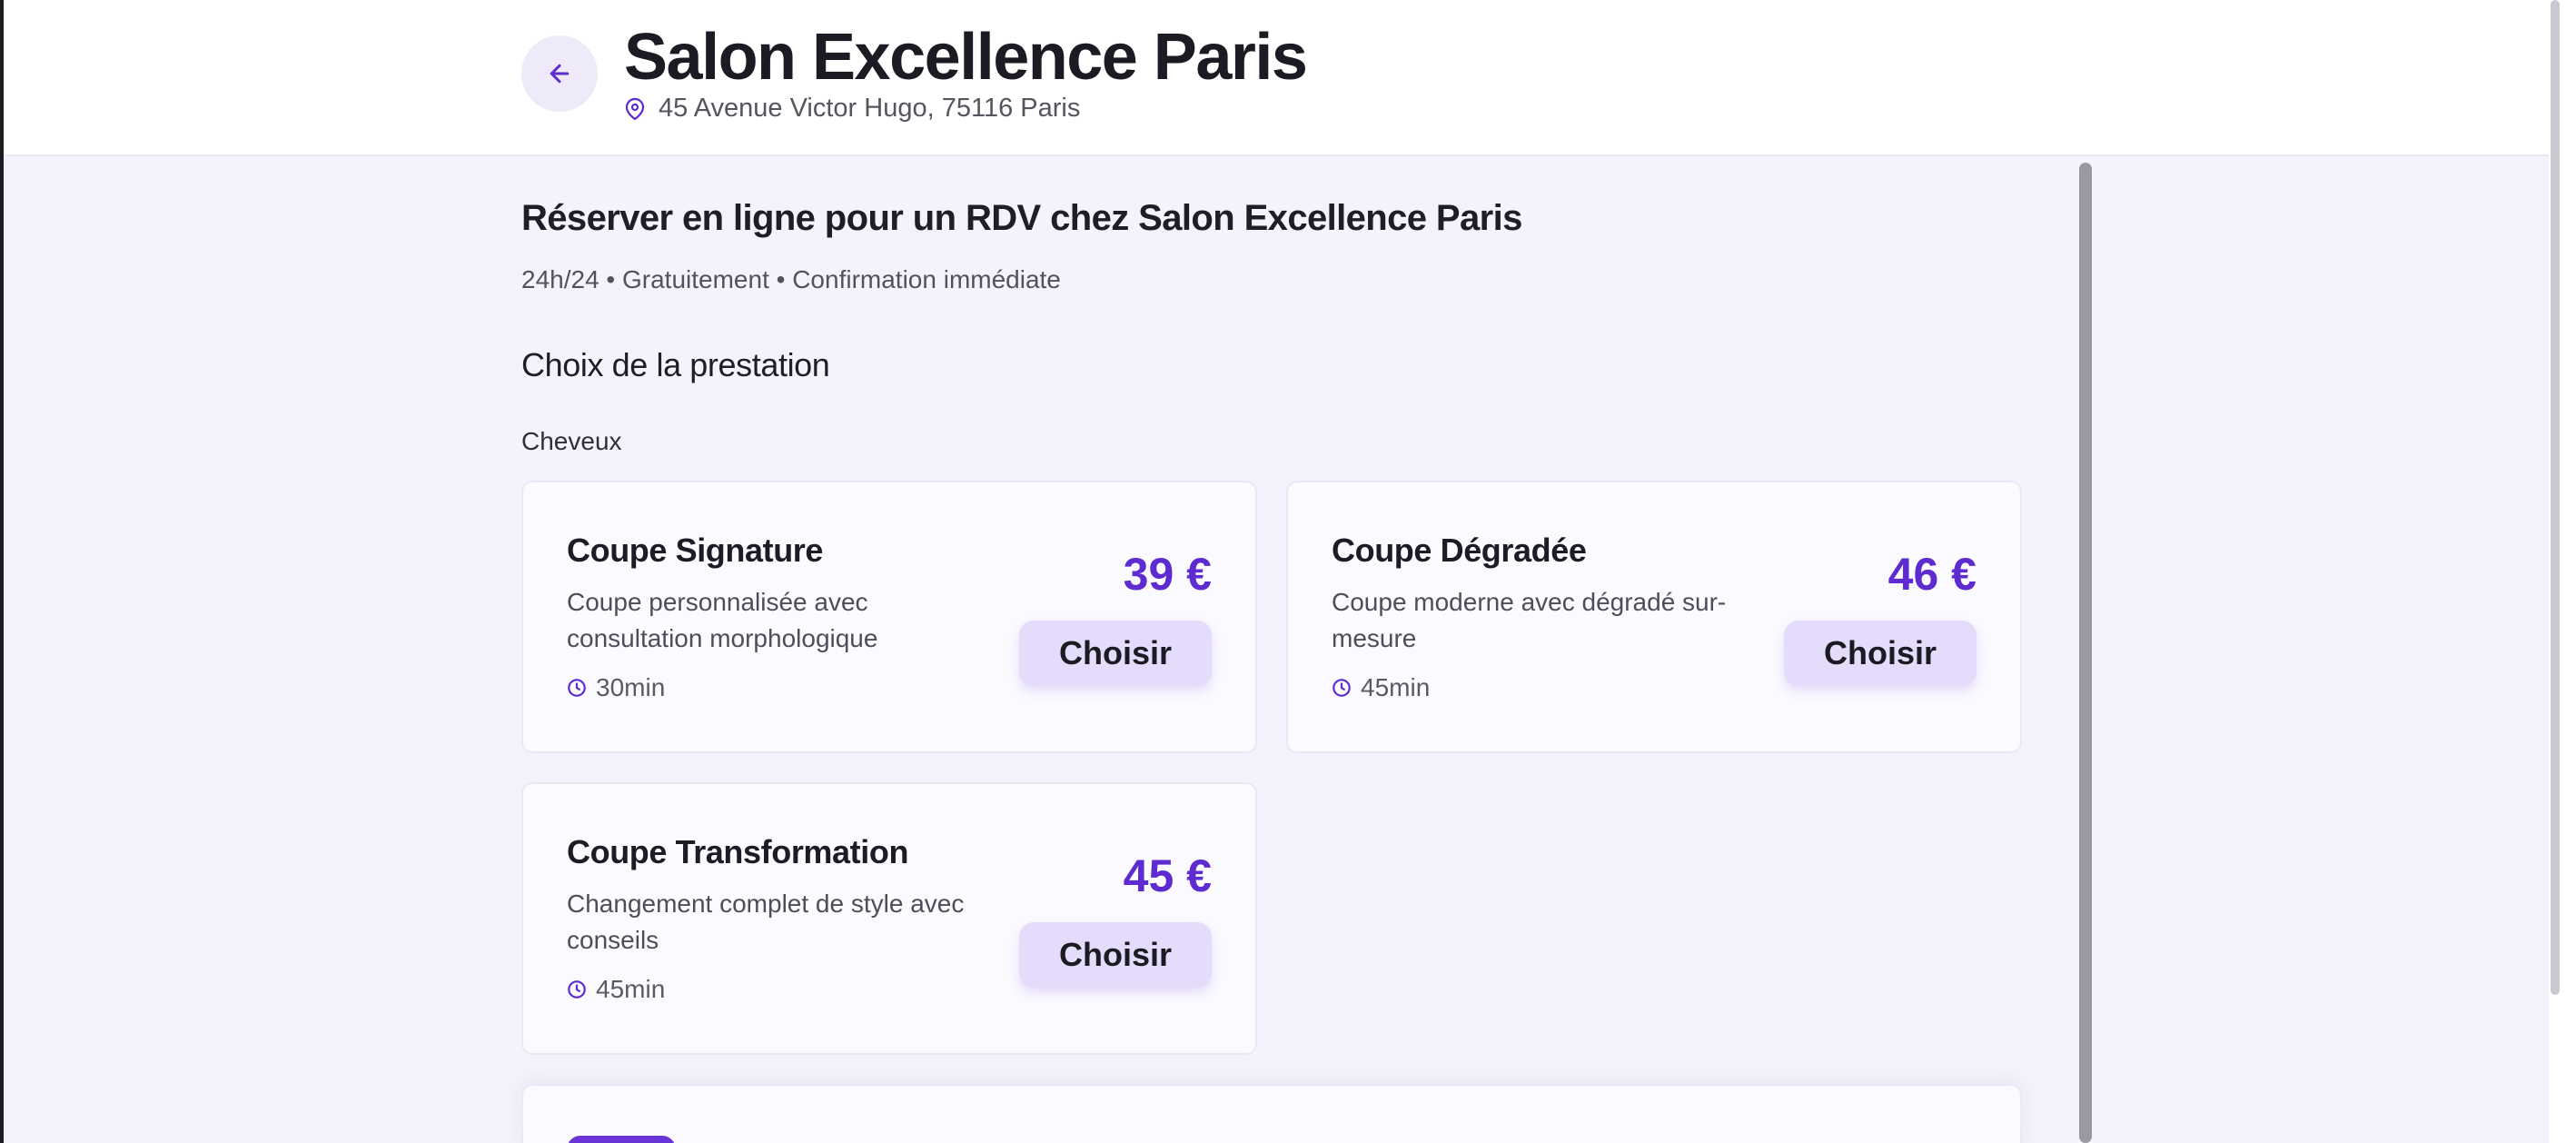  I want to click on salon-title: Salon Excellence Paris, so click(966, 57).